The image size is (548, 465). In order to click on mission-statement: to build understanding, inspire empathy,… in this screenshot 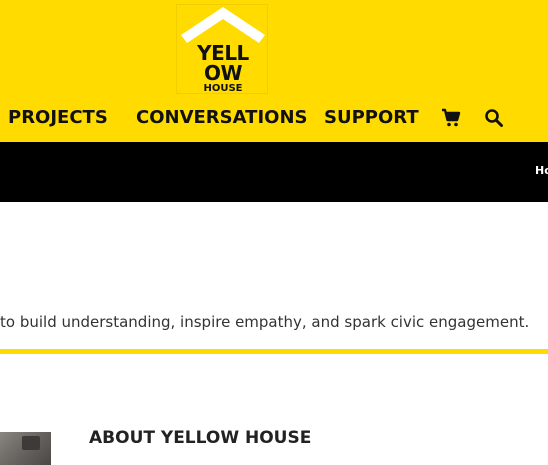, I will do `click(265, 322)`.